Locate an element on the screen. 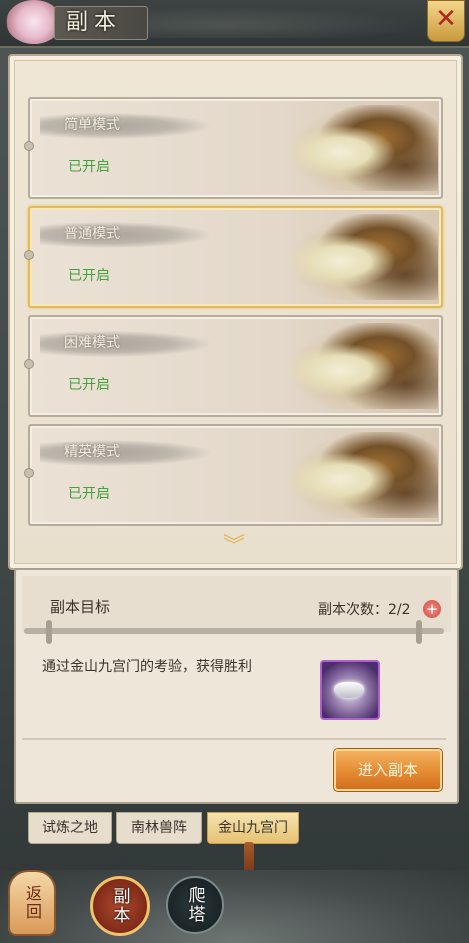 This screenshot has height=943, width=469. mode-card-elite: 精英模式 已开启 is located at coordinates (233, 475).